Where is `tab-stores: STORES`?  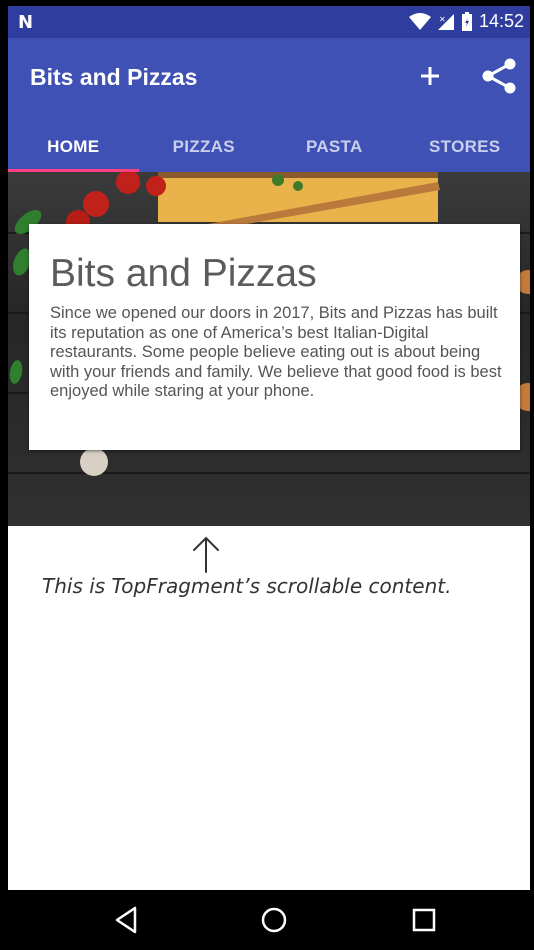 tab-stores: STORES is located at coordinates (465, 148).